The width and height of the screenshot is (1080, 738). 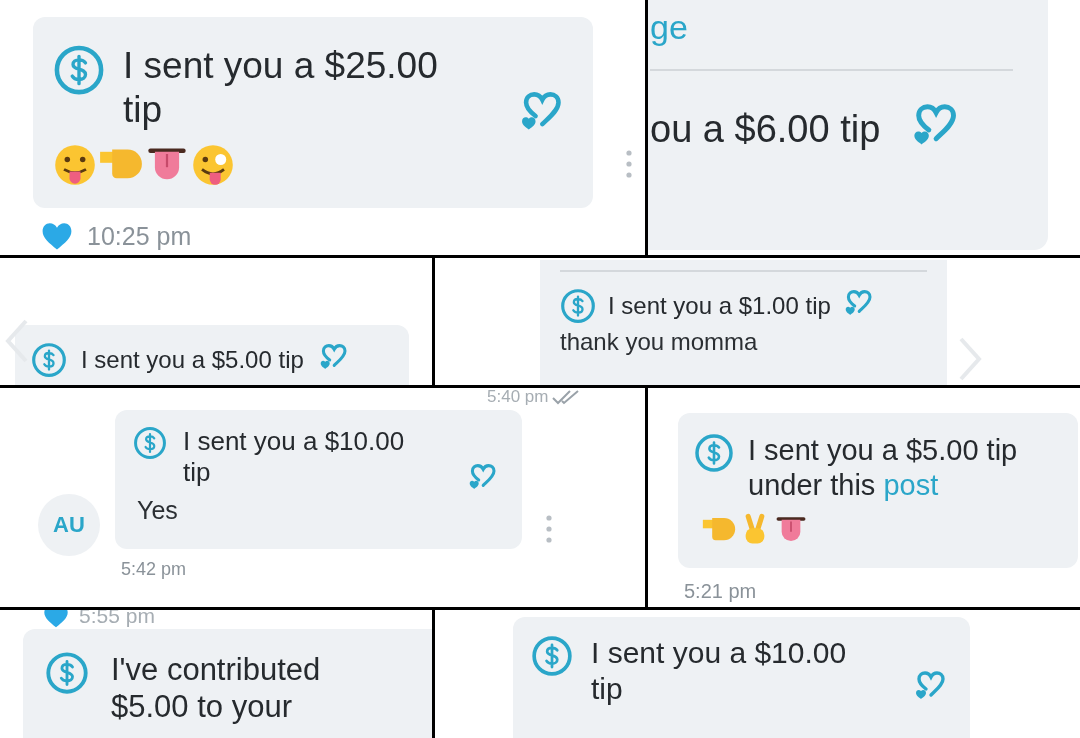 What do you see at coordinates (216, 688) in the screenshot?
I see `tip-message: I've contributed $5.00 to your` at bounding box center [216, 688].